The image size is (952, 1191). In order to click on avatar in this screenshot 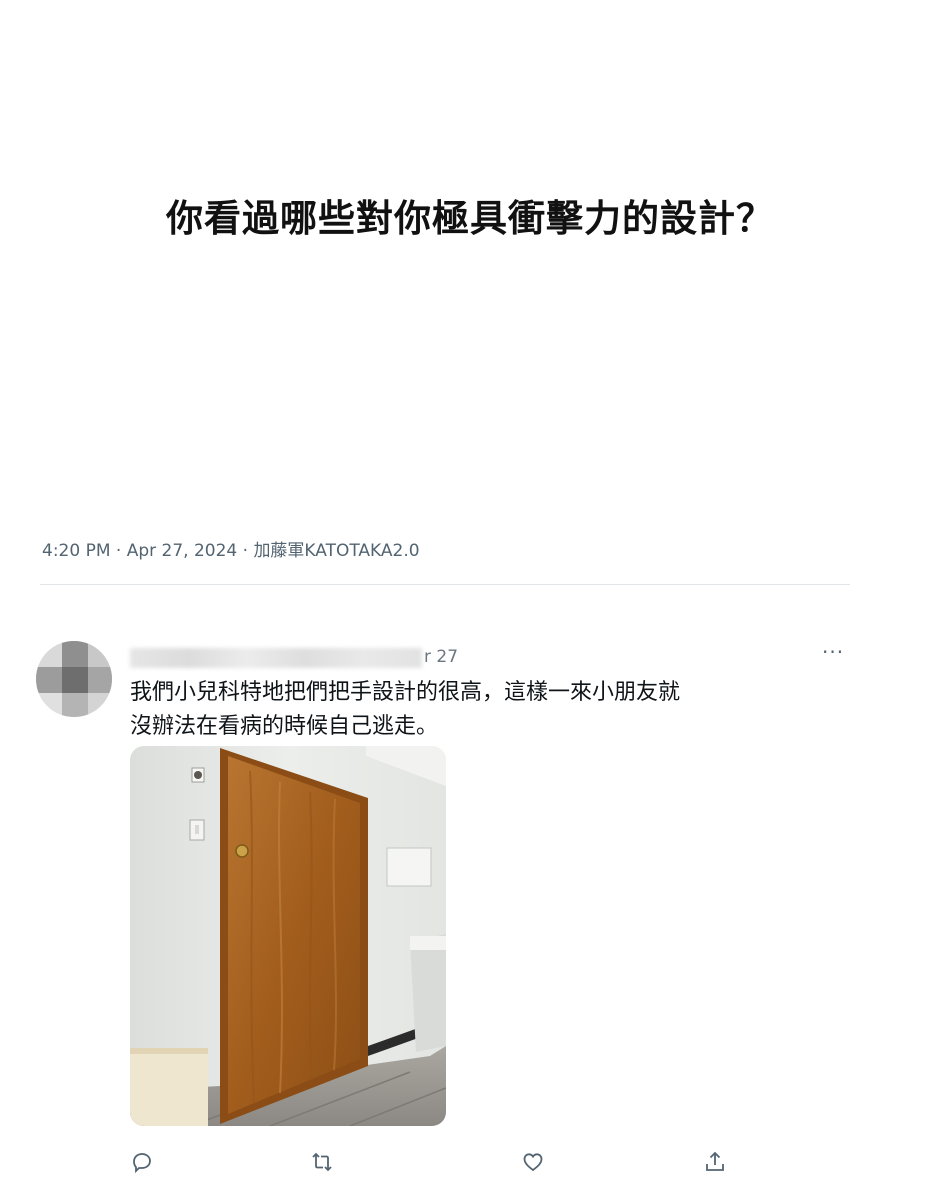, I will do `click(74, 679)`.